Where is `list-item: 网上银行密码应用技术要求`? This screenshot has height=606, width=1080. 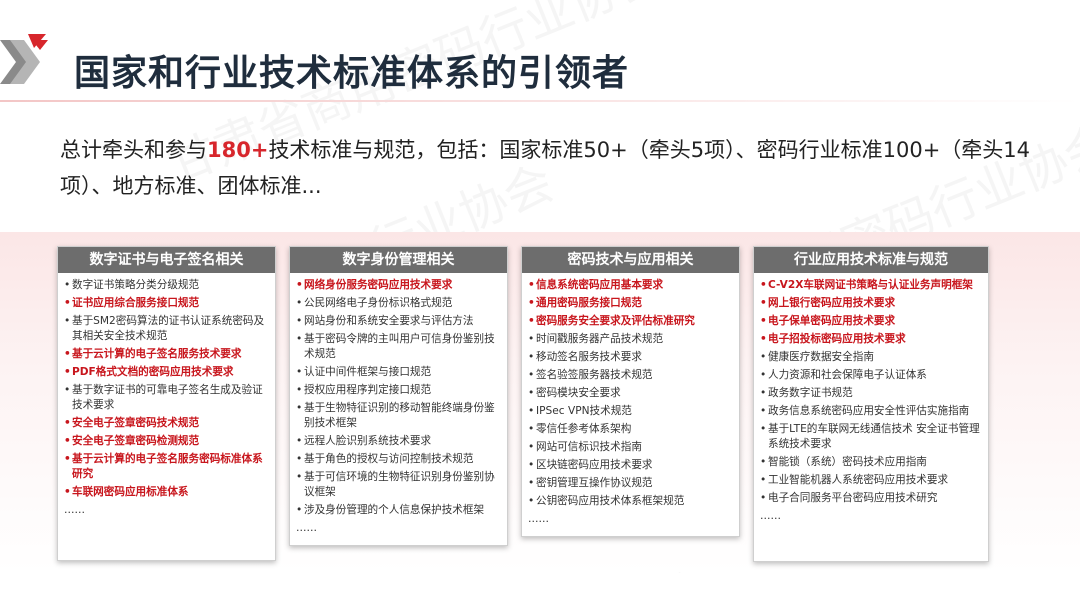
list-item: 网上银行密码应用技术要求 is located at coordinates (871, 303).